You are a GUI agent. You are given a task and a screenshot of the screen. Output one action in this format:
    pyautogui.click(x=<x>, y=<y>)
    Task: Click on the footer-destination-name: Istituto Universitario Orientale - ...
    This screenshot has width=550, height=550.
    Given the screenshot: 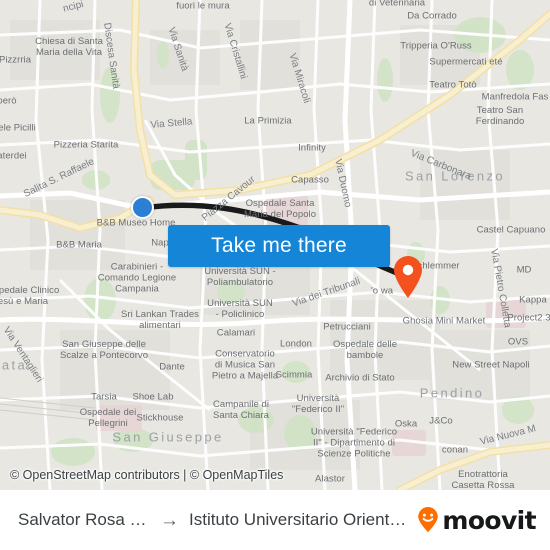 What is the action you would take?
    pyautogui.click(x=302, y=519)
    